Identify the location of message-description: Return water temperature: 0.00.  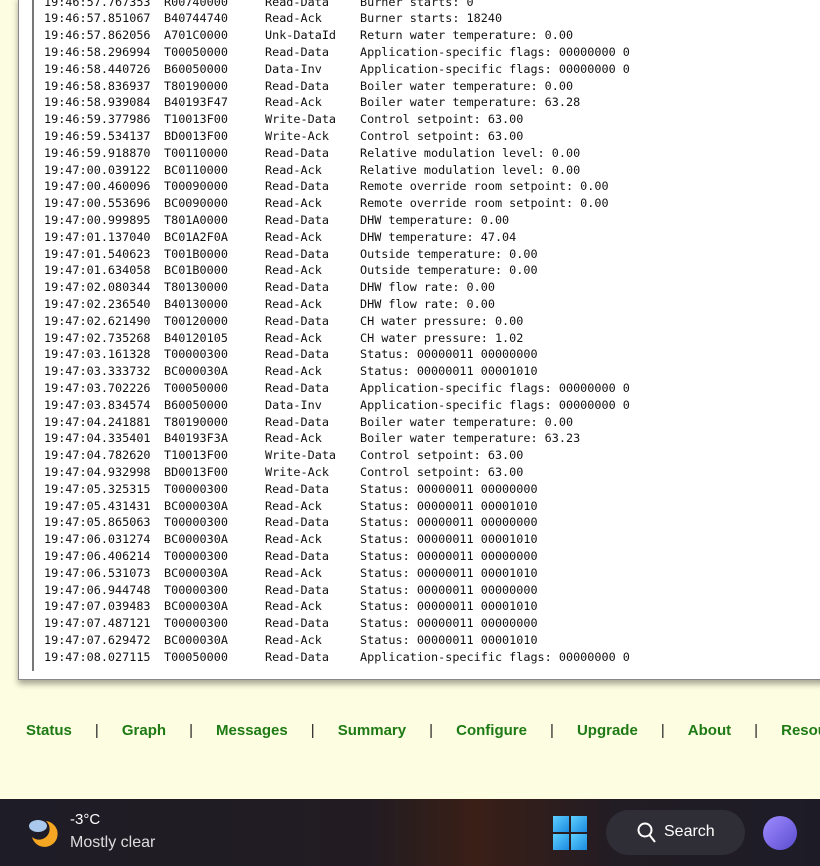
(467, 35).